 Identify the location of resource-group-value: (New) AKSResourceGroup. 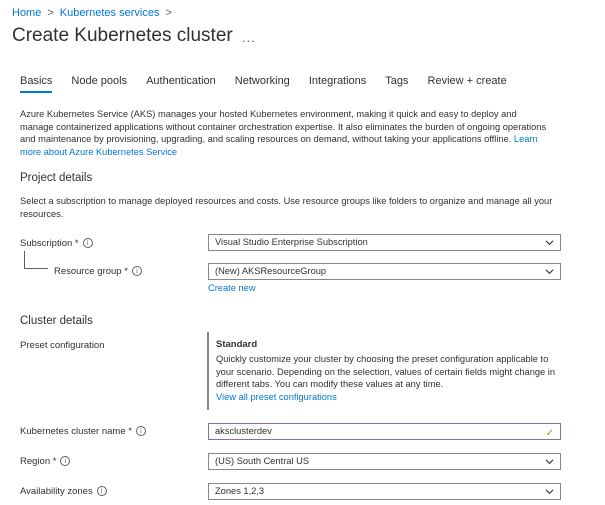
(271, 271).